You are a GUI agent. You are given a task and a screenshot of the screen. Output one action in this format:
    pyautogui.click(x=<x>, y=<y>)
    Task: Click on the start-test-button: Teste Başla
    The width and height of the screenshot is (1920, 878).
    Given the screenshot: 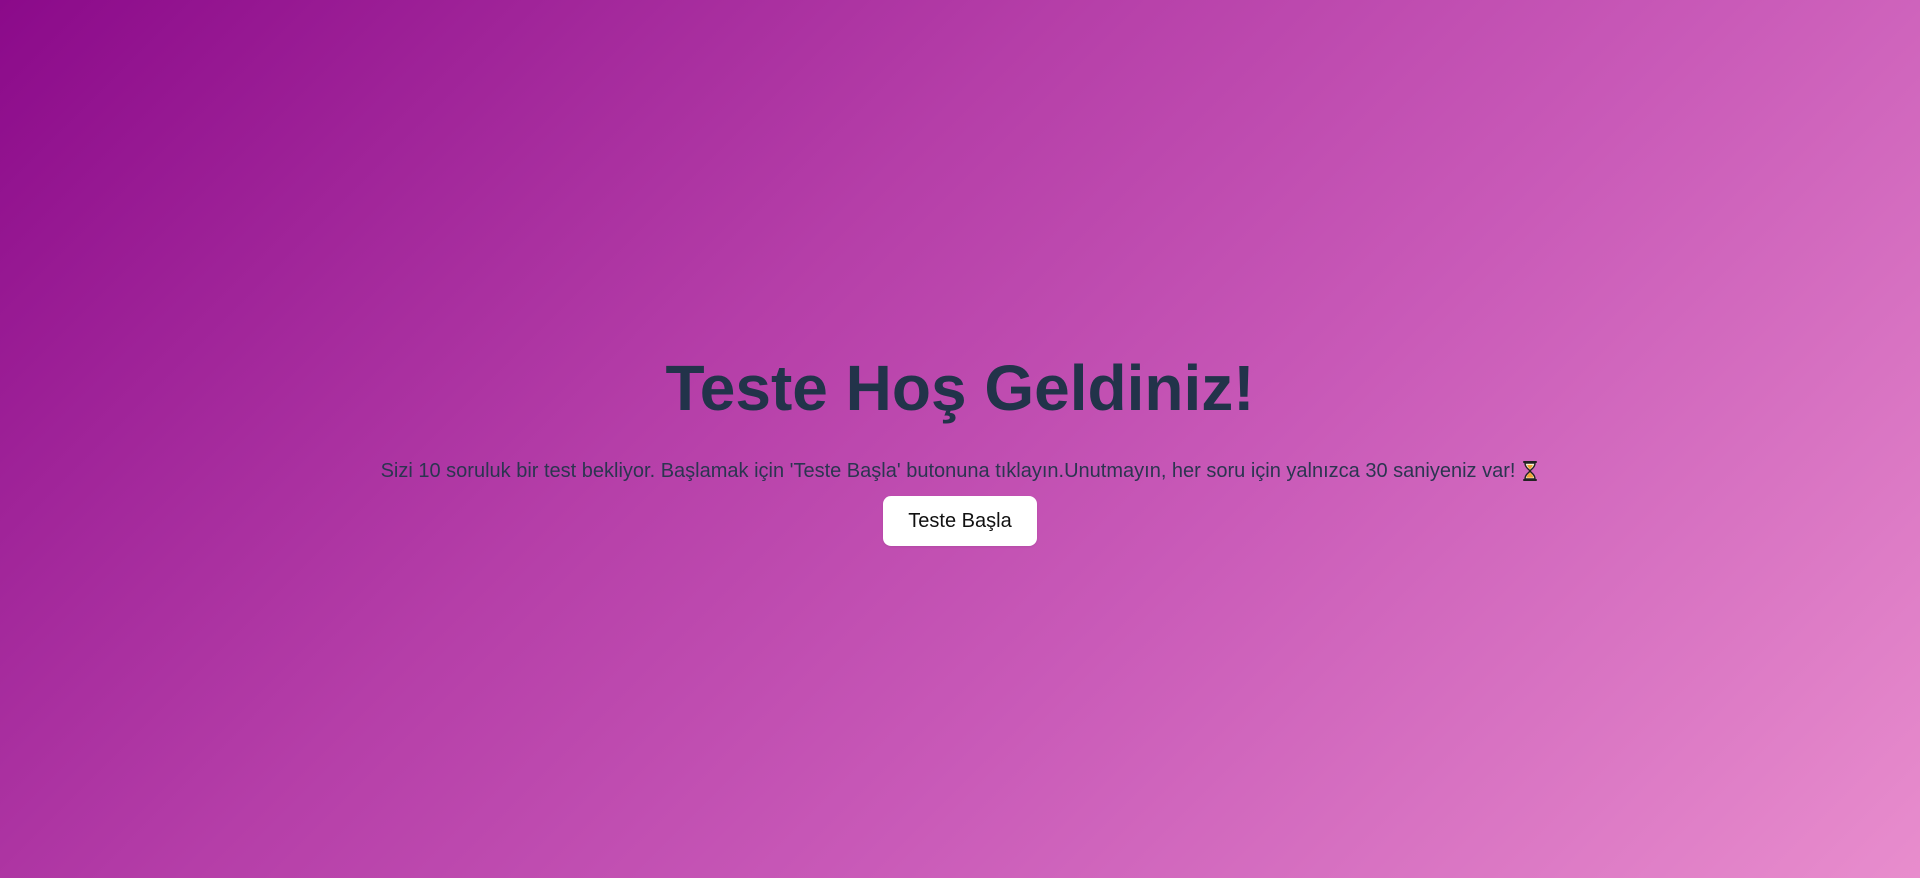 What is the action you would take?
    pyautogui.click(x=960, y=521)
    